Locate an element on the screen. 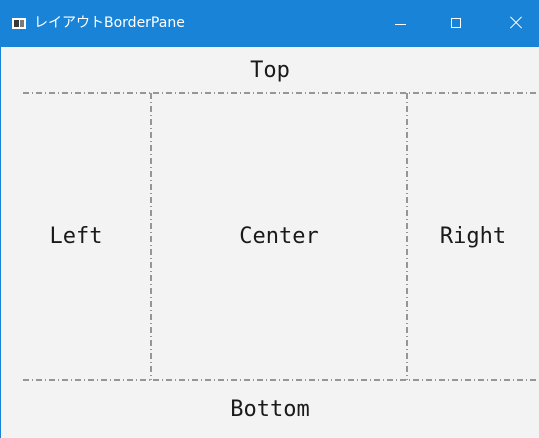  top-label: Top is located at coordinates (270, 70).